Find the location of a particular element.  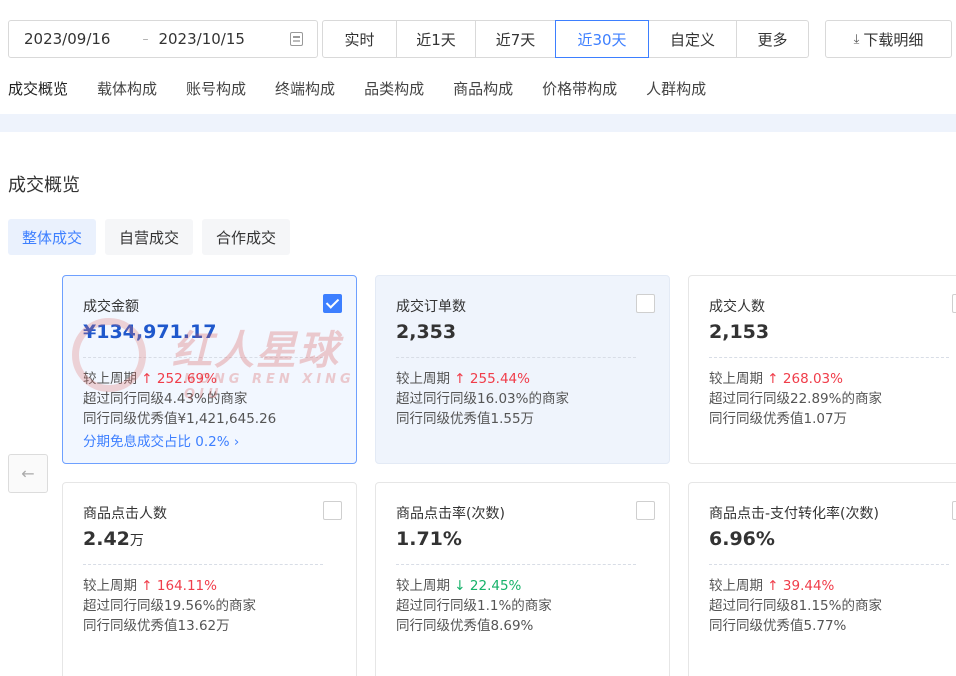

date-range-picker: 2023/09/16 – 2023/10/15 is located at coordinates (163, 39).